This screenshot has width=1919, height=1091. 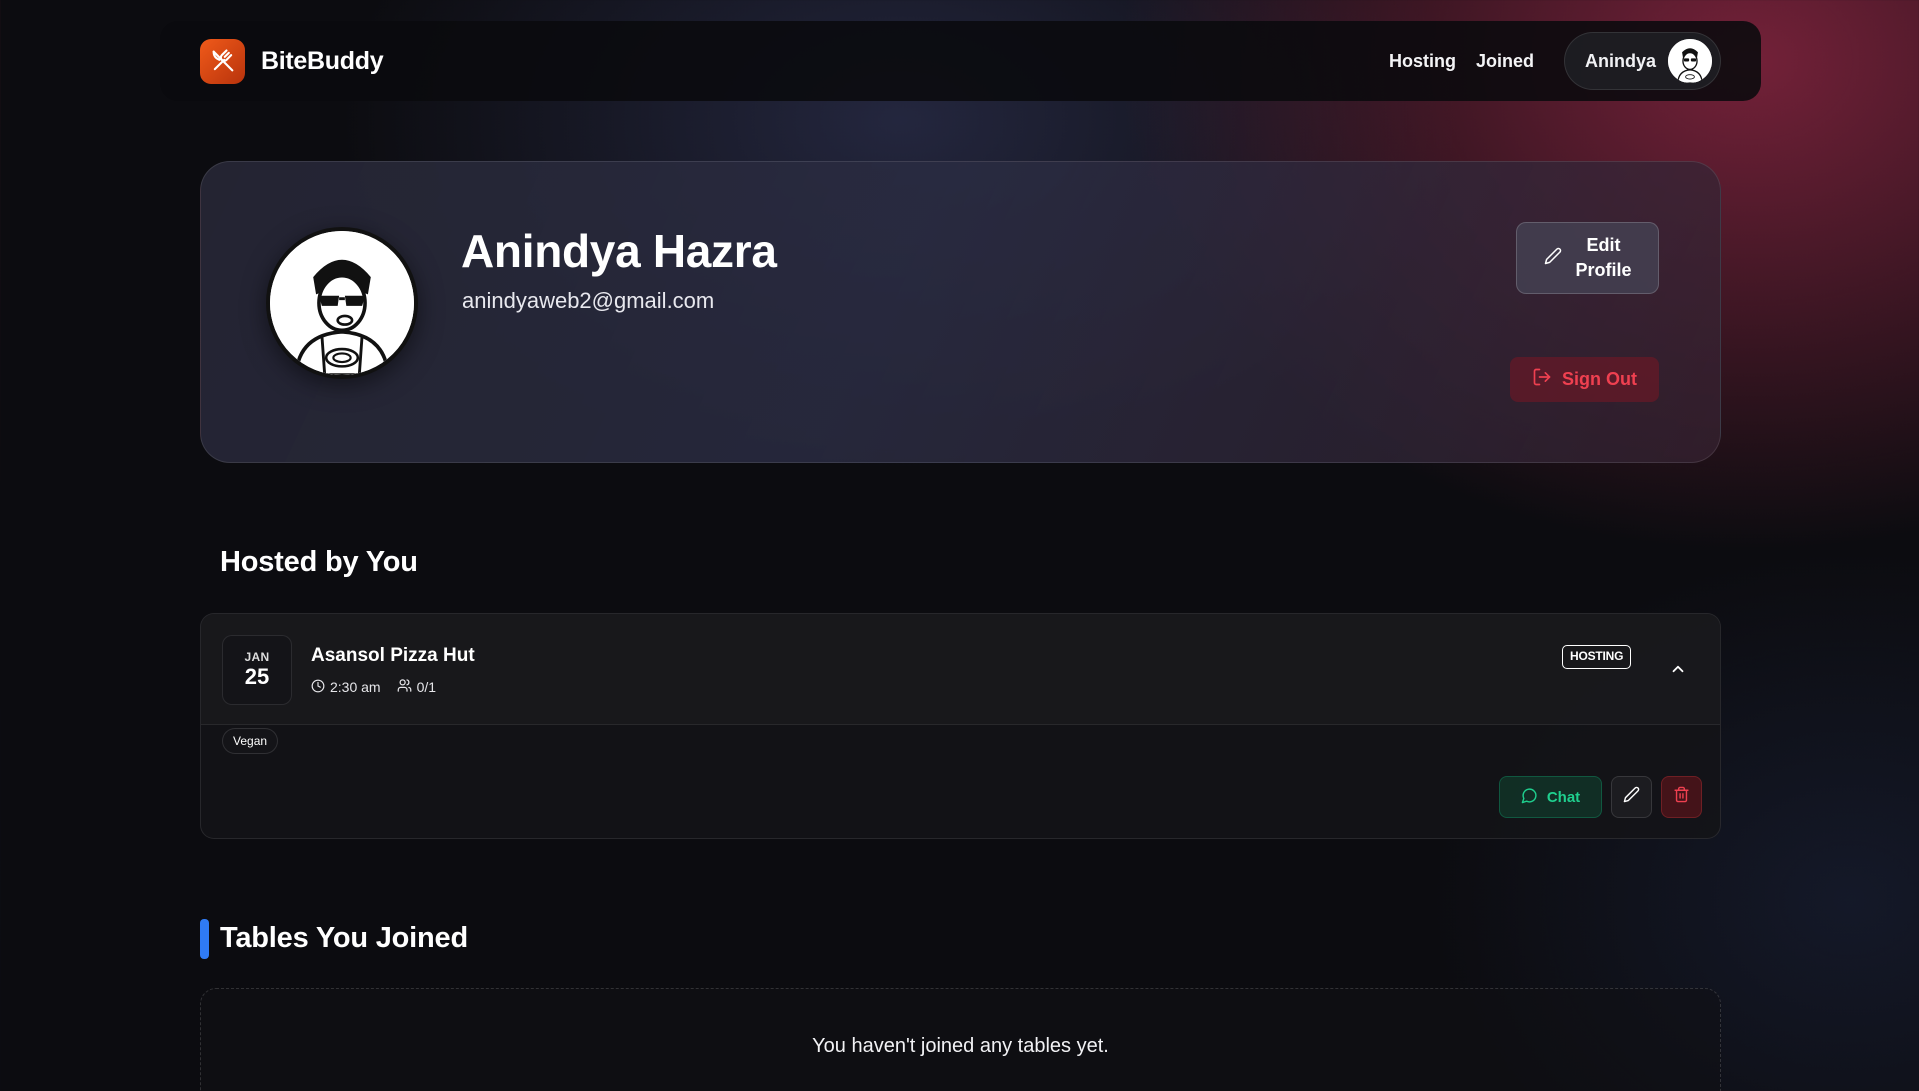 I want to click on edit-profile-button: Edit Profile, so click(x=1587, y=258).